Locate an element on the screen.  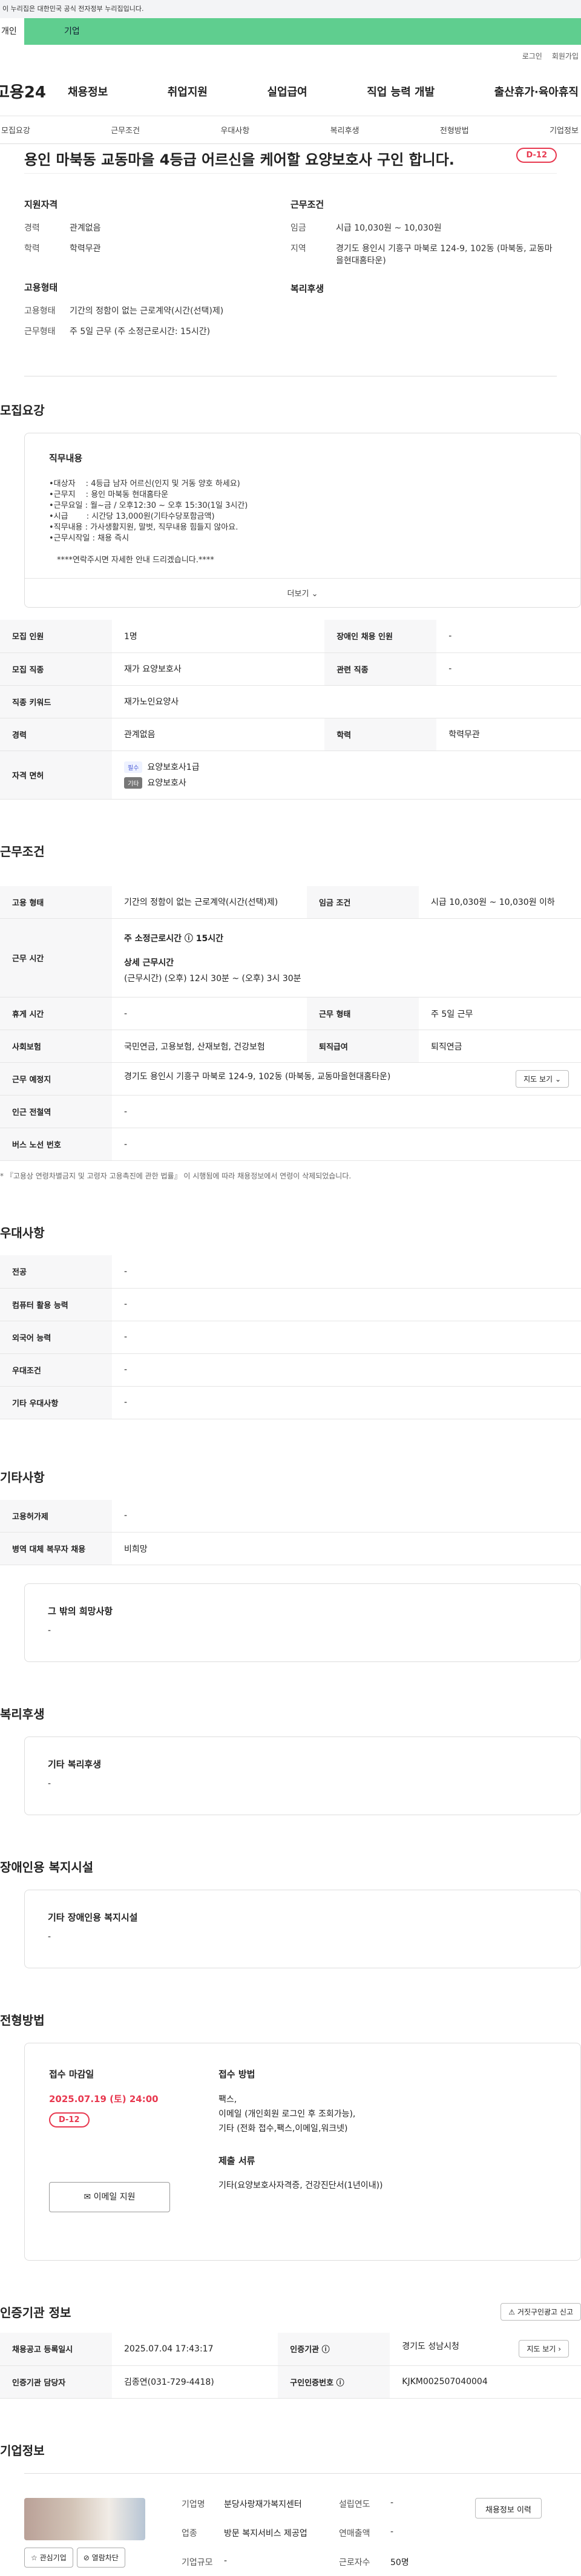
login-link: 로그인 is located at coordinates (532, 56).